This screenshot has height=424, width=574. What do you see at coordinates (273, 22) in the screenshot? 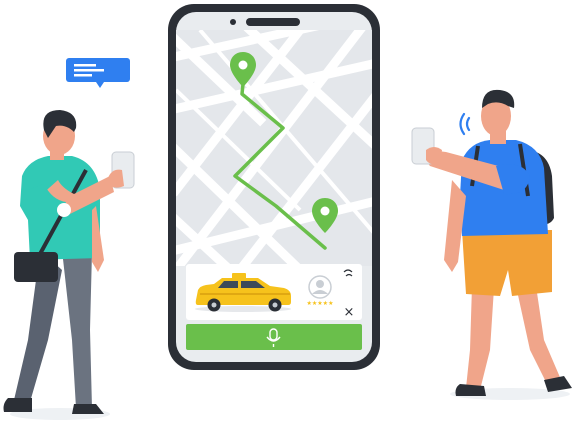
I see `phone-speaker` at bounding box center [273, 22].